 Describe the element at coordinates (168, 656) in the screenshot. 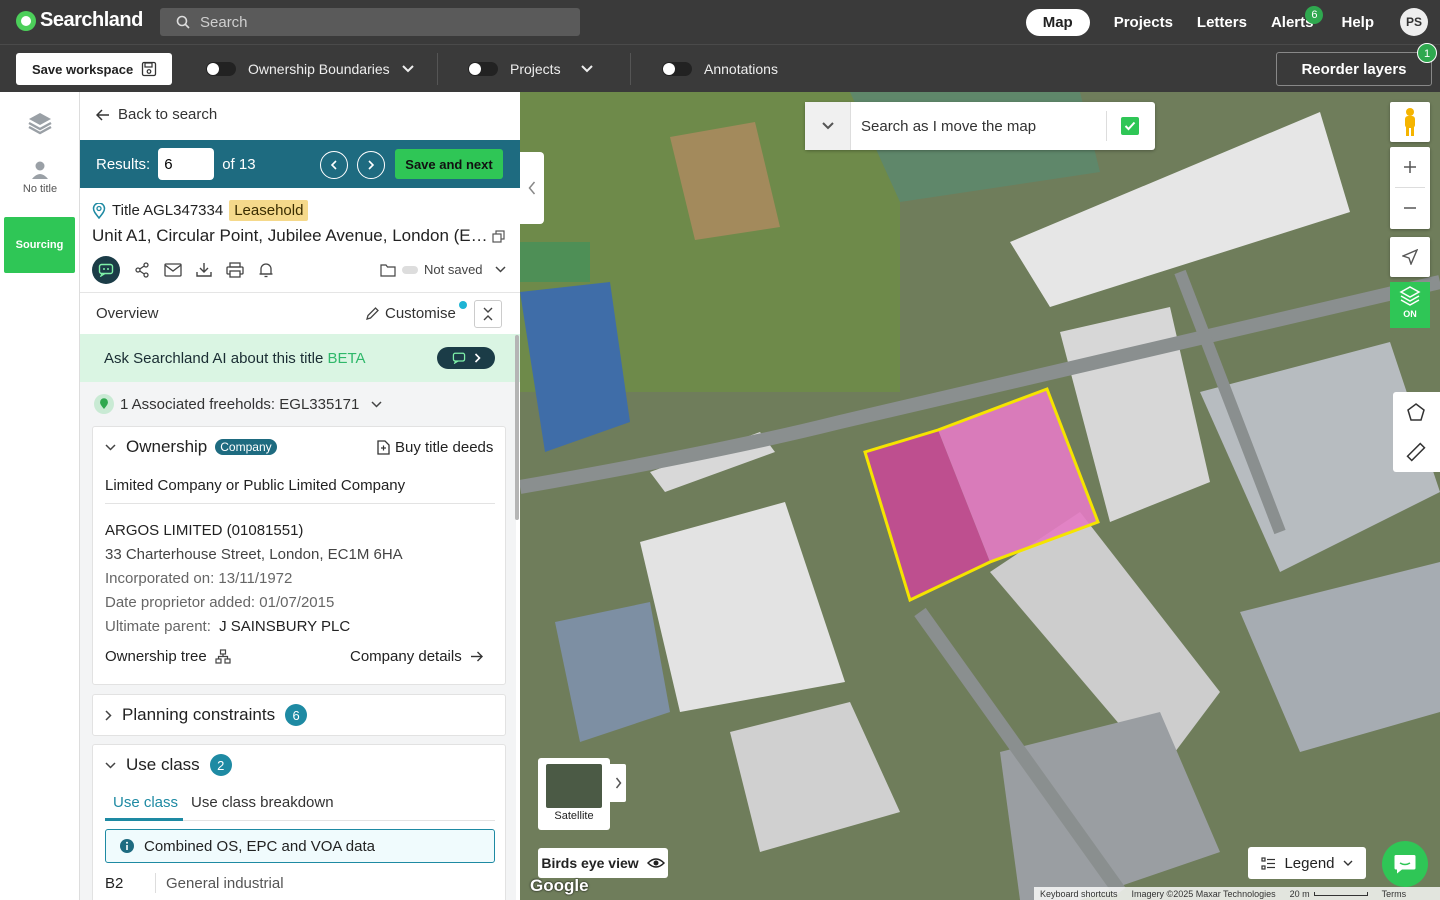

I see `ownership-tree-link: Ownership tree` at that location.